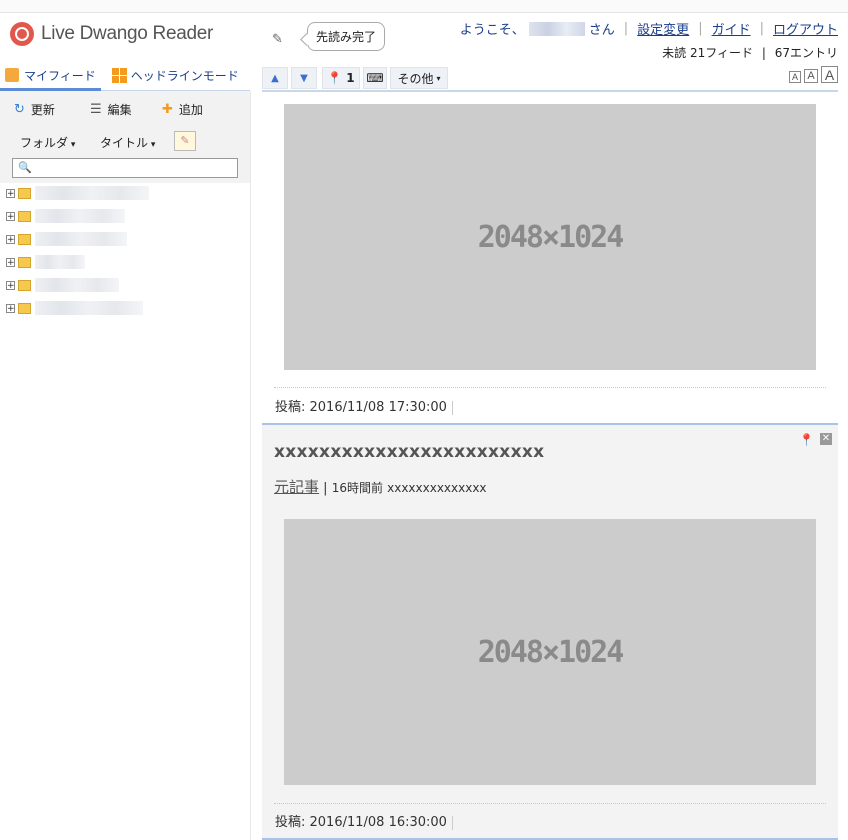 This screenshot has width=848, height=840. What do you see at coordinates (550, 79) in the screenshot?
I see `entry-toolbar: ▲ ▼ 📍 1 ⌨ その他 ▾` at bounding box center [550, 79].